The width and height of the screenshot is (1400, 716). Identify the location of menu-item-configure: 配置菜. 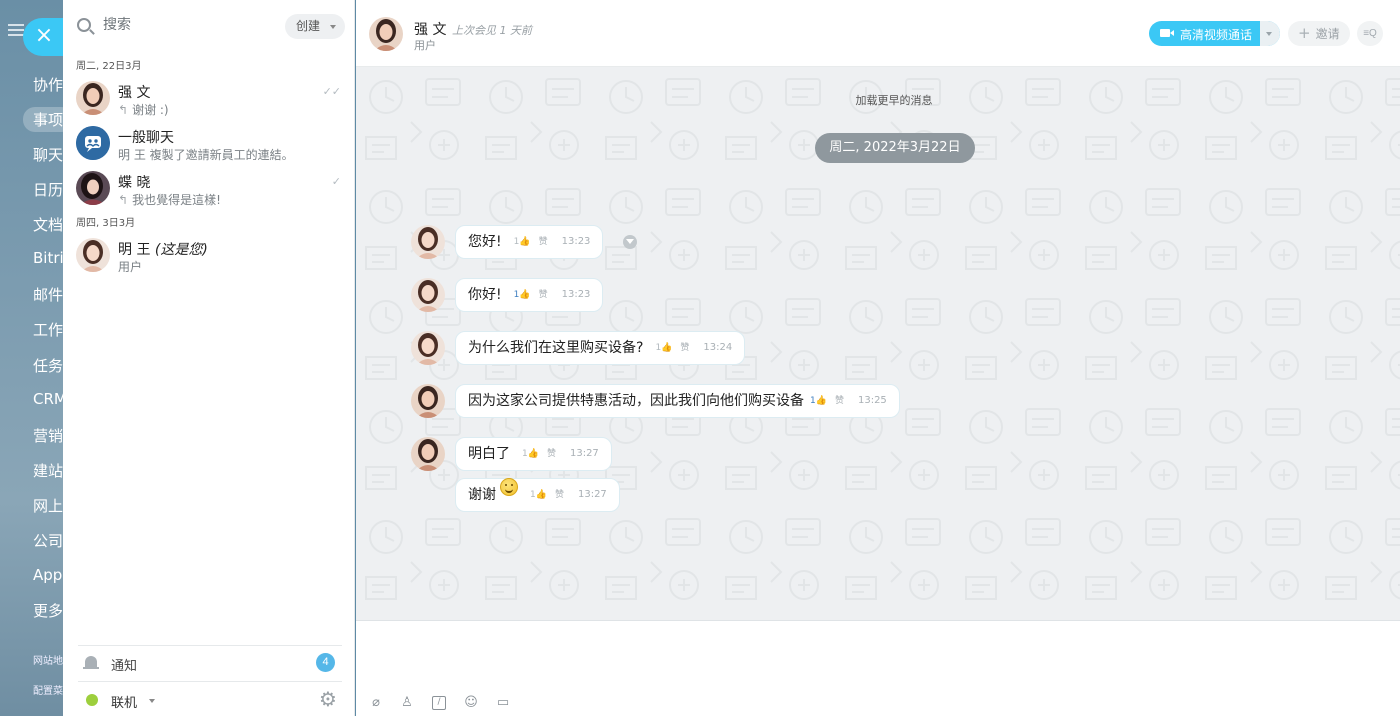
(48, 689).